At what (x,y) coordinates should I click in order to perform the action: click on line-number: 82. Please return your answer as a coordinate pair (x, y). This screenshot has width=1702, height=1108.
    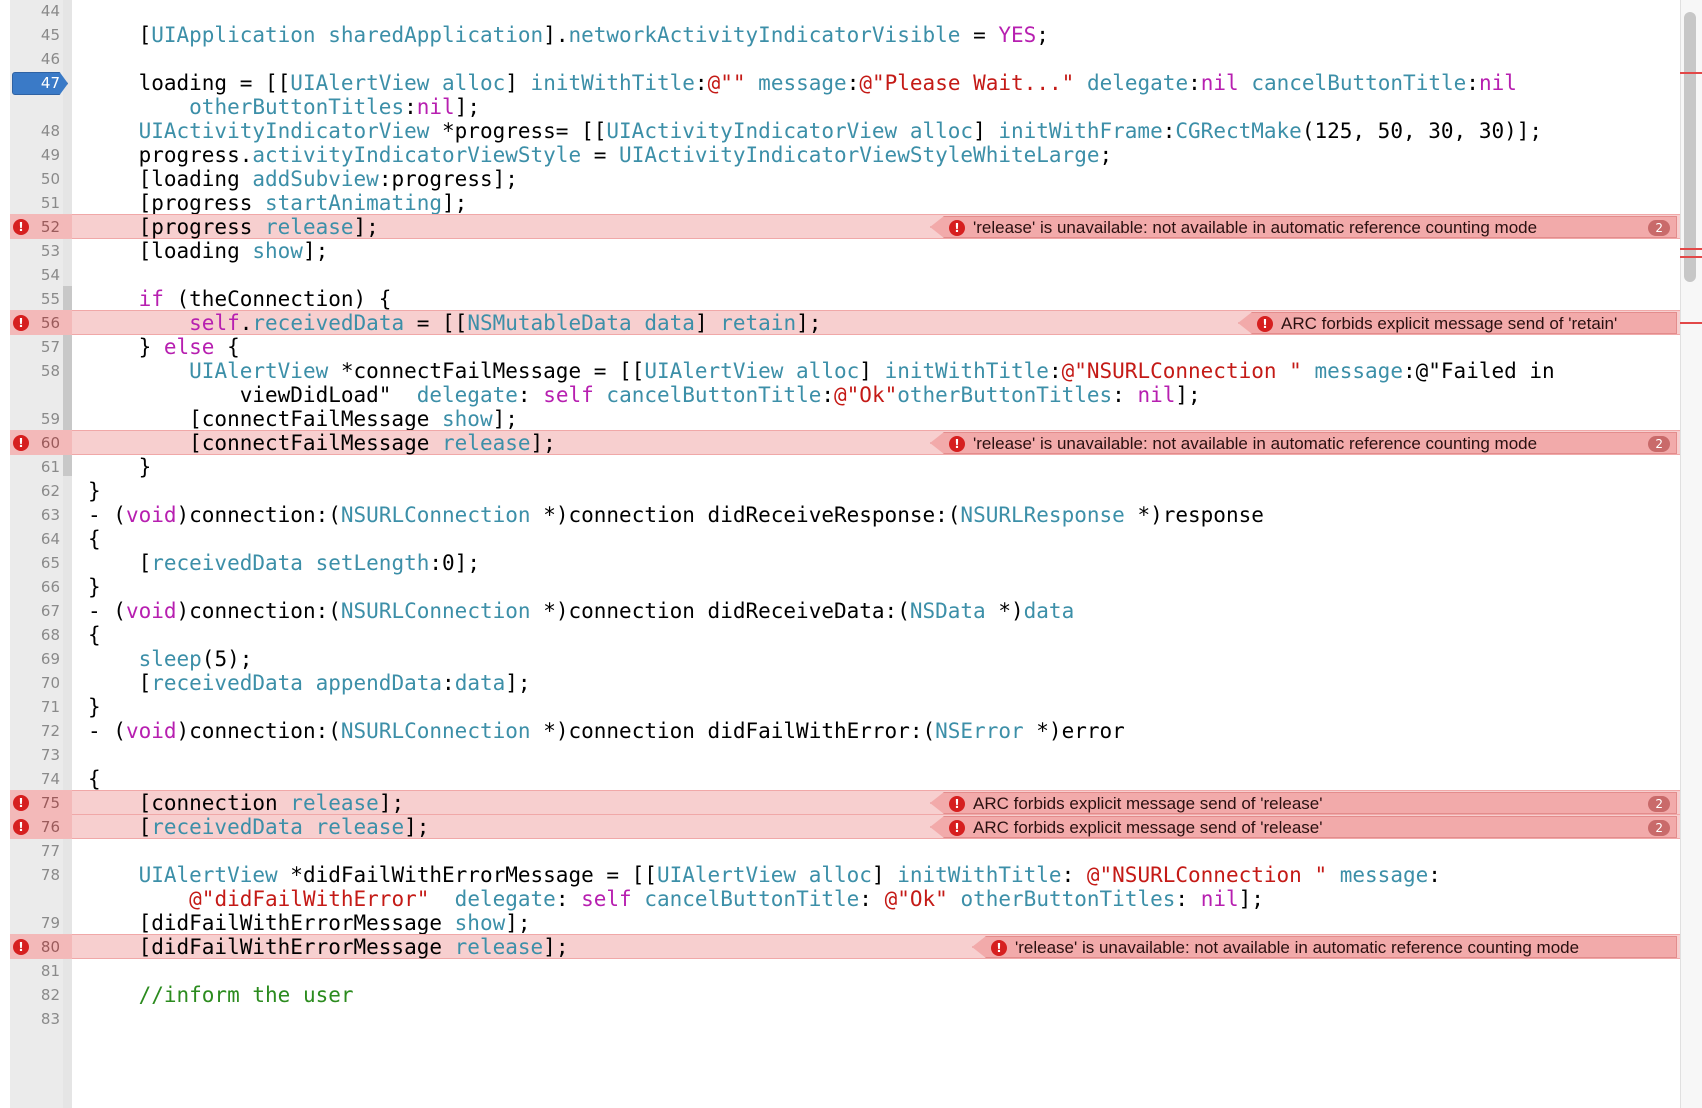
    Looking at the image, I should click on (50, 995).